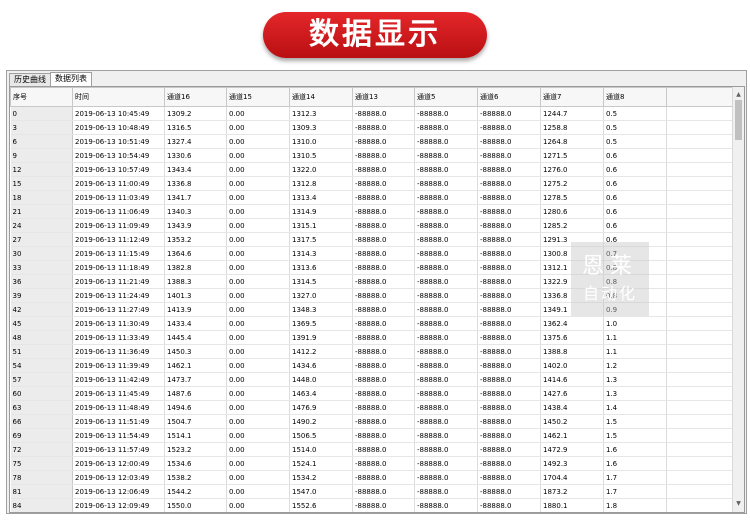  I want to click on row-index-cell: 72, so click(41, 449).